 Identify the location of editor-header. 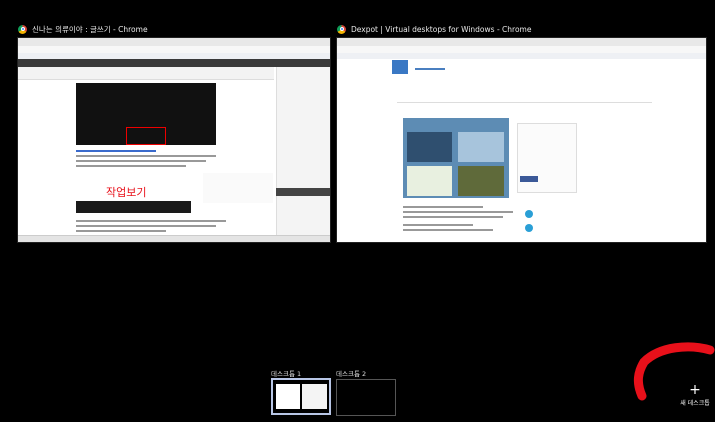
(174, 63).